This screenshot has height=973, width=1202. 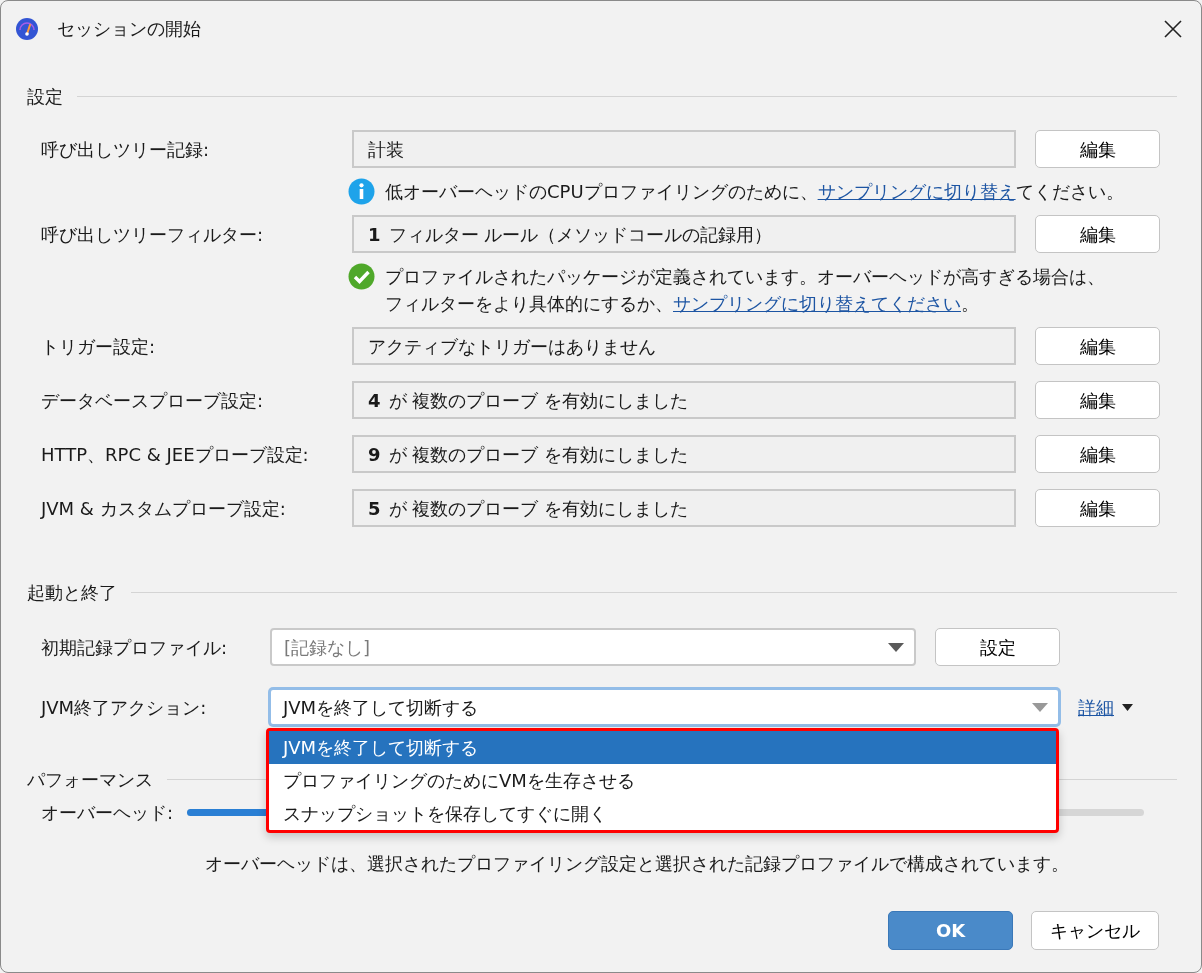 I want to click on window-title: セッションの開始, so click(x=129, y=29).